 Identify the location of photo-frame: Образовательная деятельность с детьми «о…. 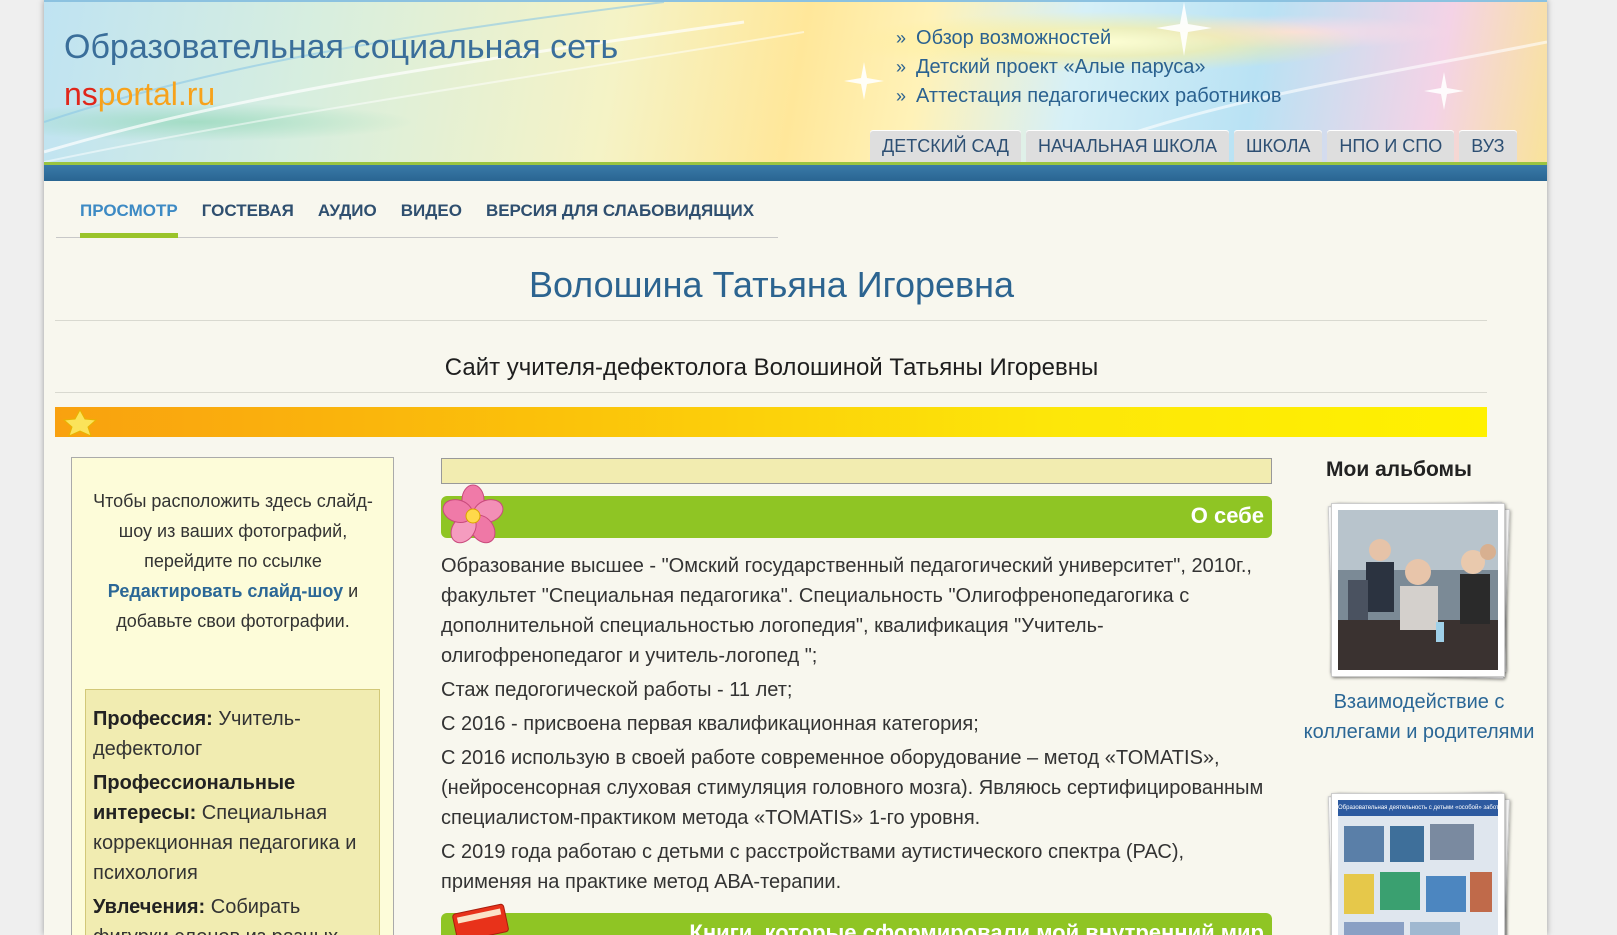
(1418, 864).